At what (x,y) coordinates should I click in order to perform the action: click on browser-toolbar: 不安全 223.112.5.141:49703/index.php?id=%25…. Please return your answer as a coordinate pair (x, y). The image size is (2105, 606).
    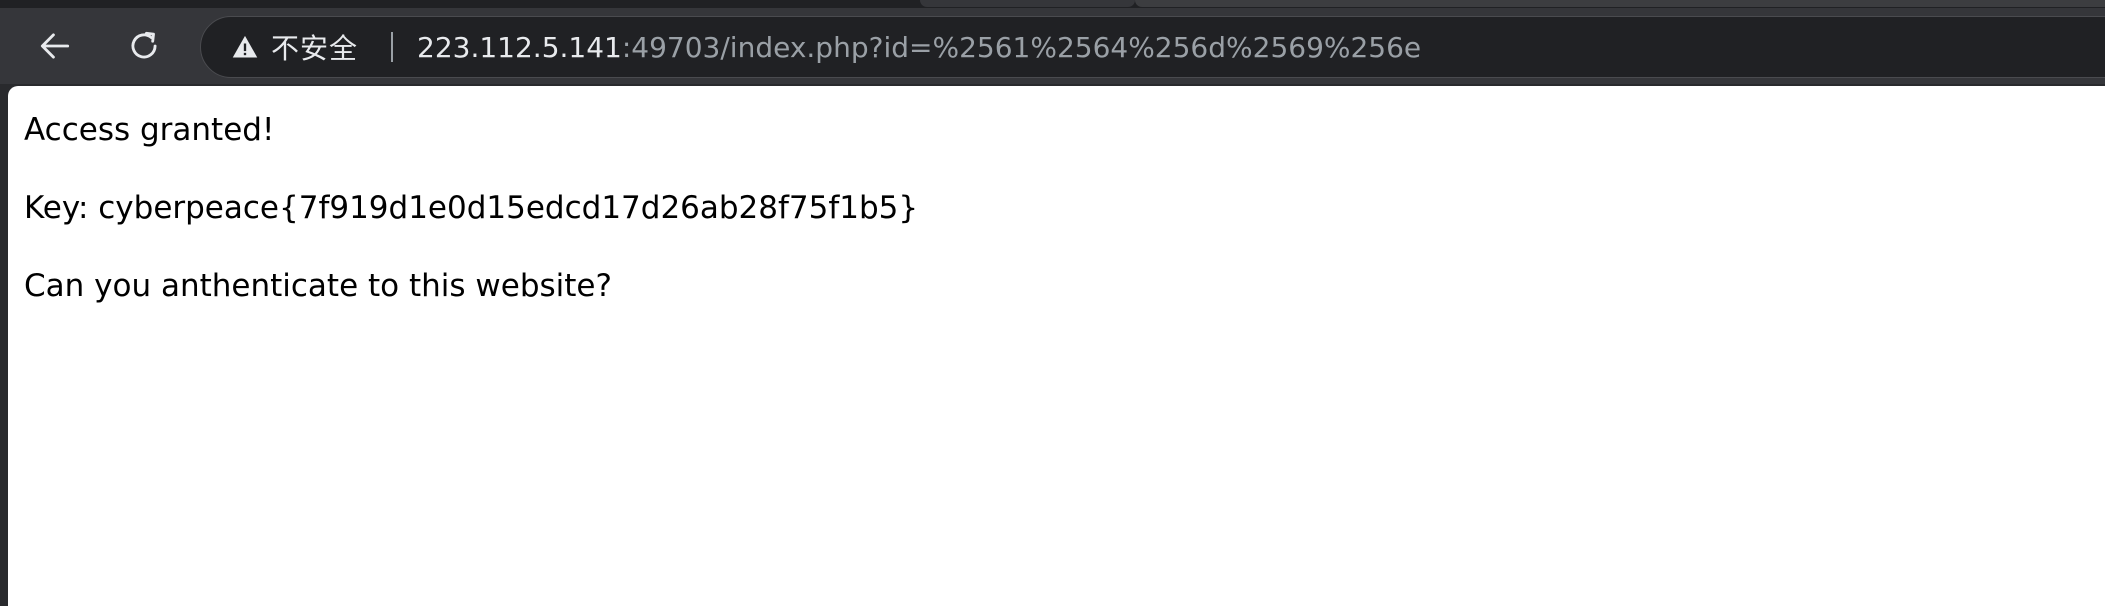
    Looking at the image, I should click on (1052, 46).